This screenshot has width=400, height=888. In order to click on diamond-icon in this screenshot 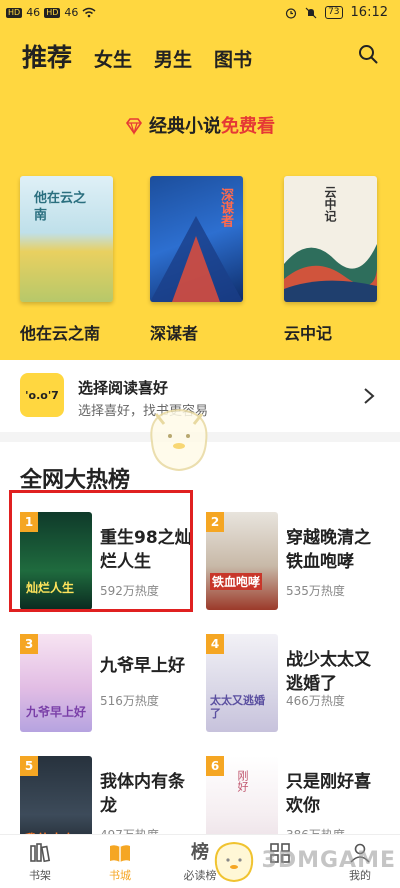, I will do `click(134, 126)`.